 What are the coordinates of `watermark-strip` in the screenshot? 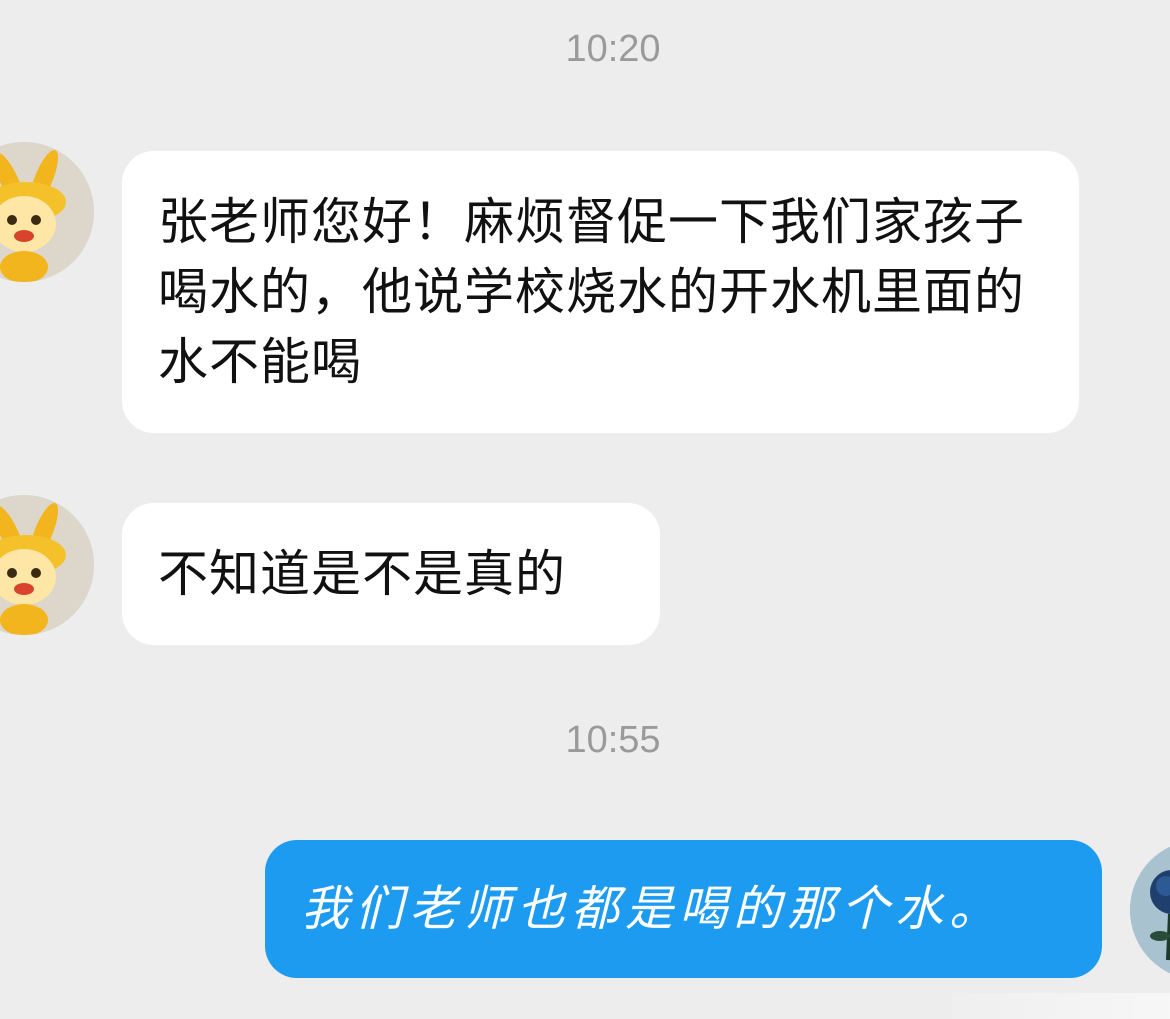 It's located at (1061, 1006).